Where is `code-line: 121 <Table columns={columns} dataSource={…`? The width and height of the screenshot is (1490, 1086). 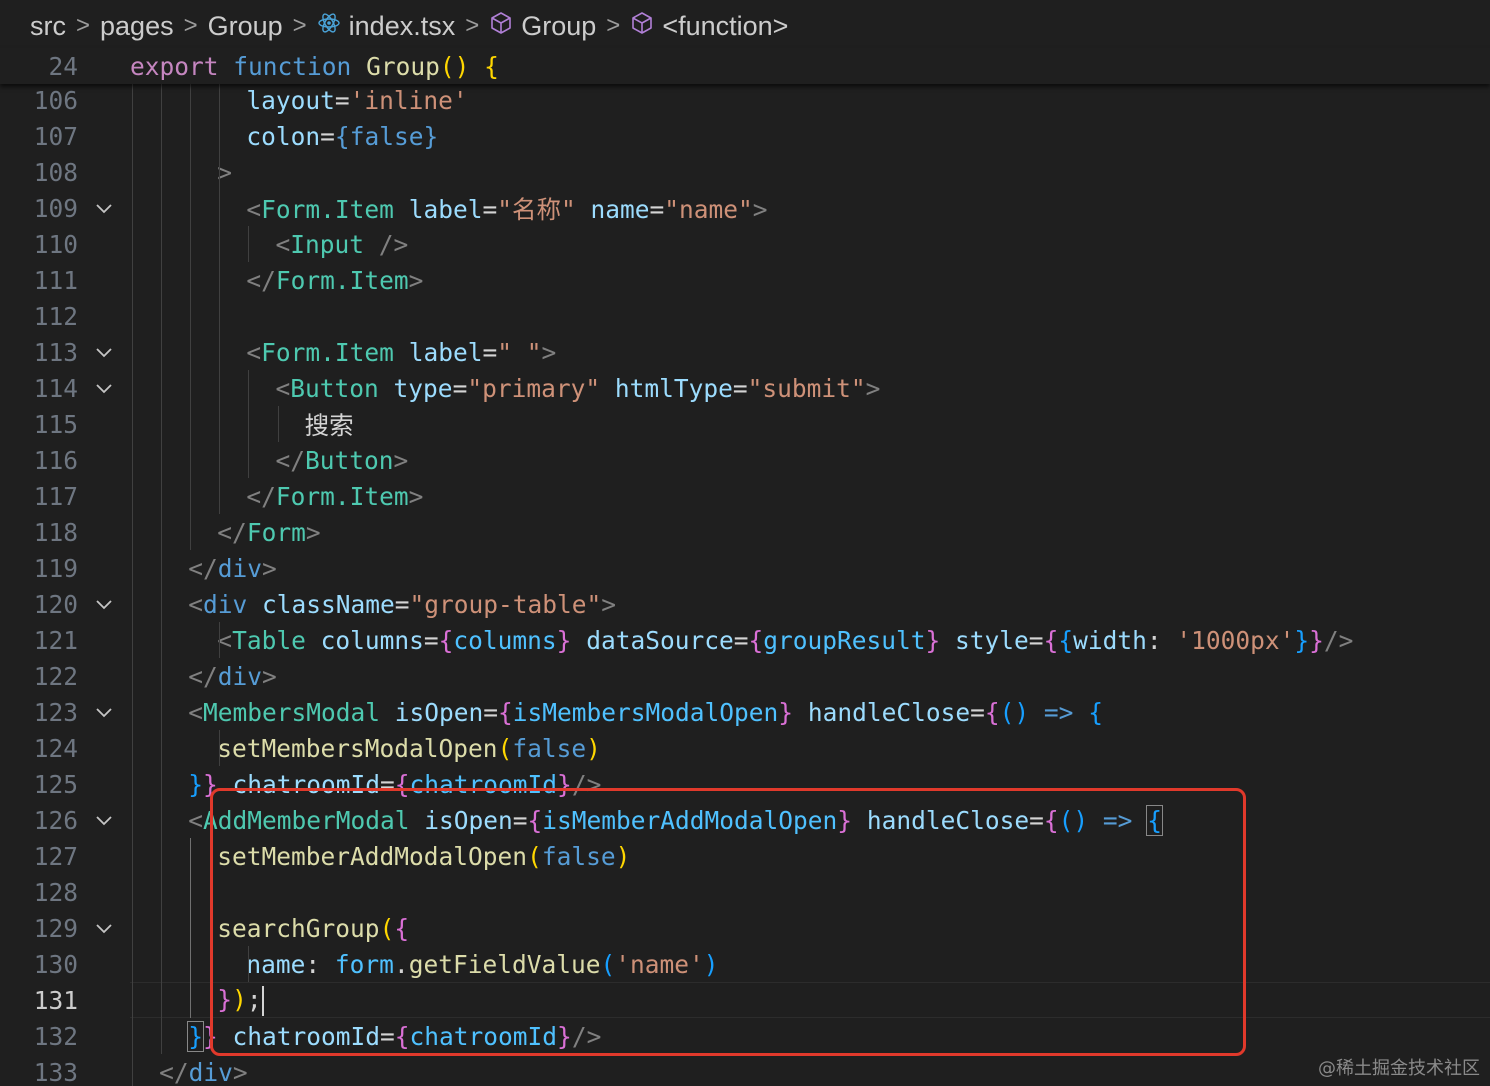
code-line: 121 <Table columns={columns} dataSource={… is located at coordinates (745, 640).